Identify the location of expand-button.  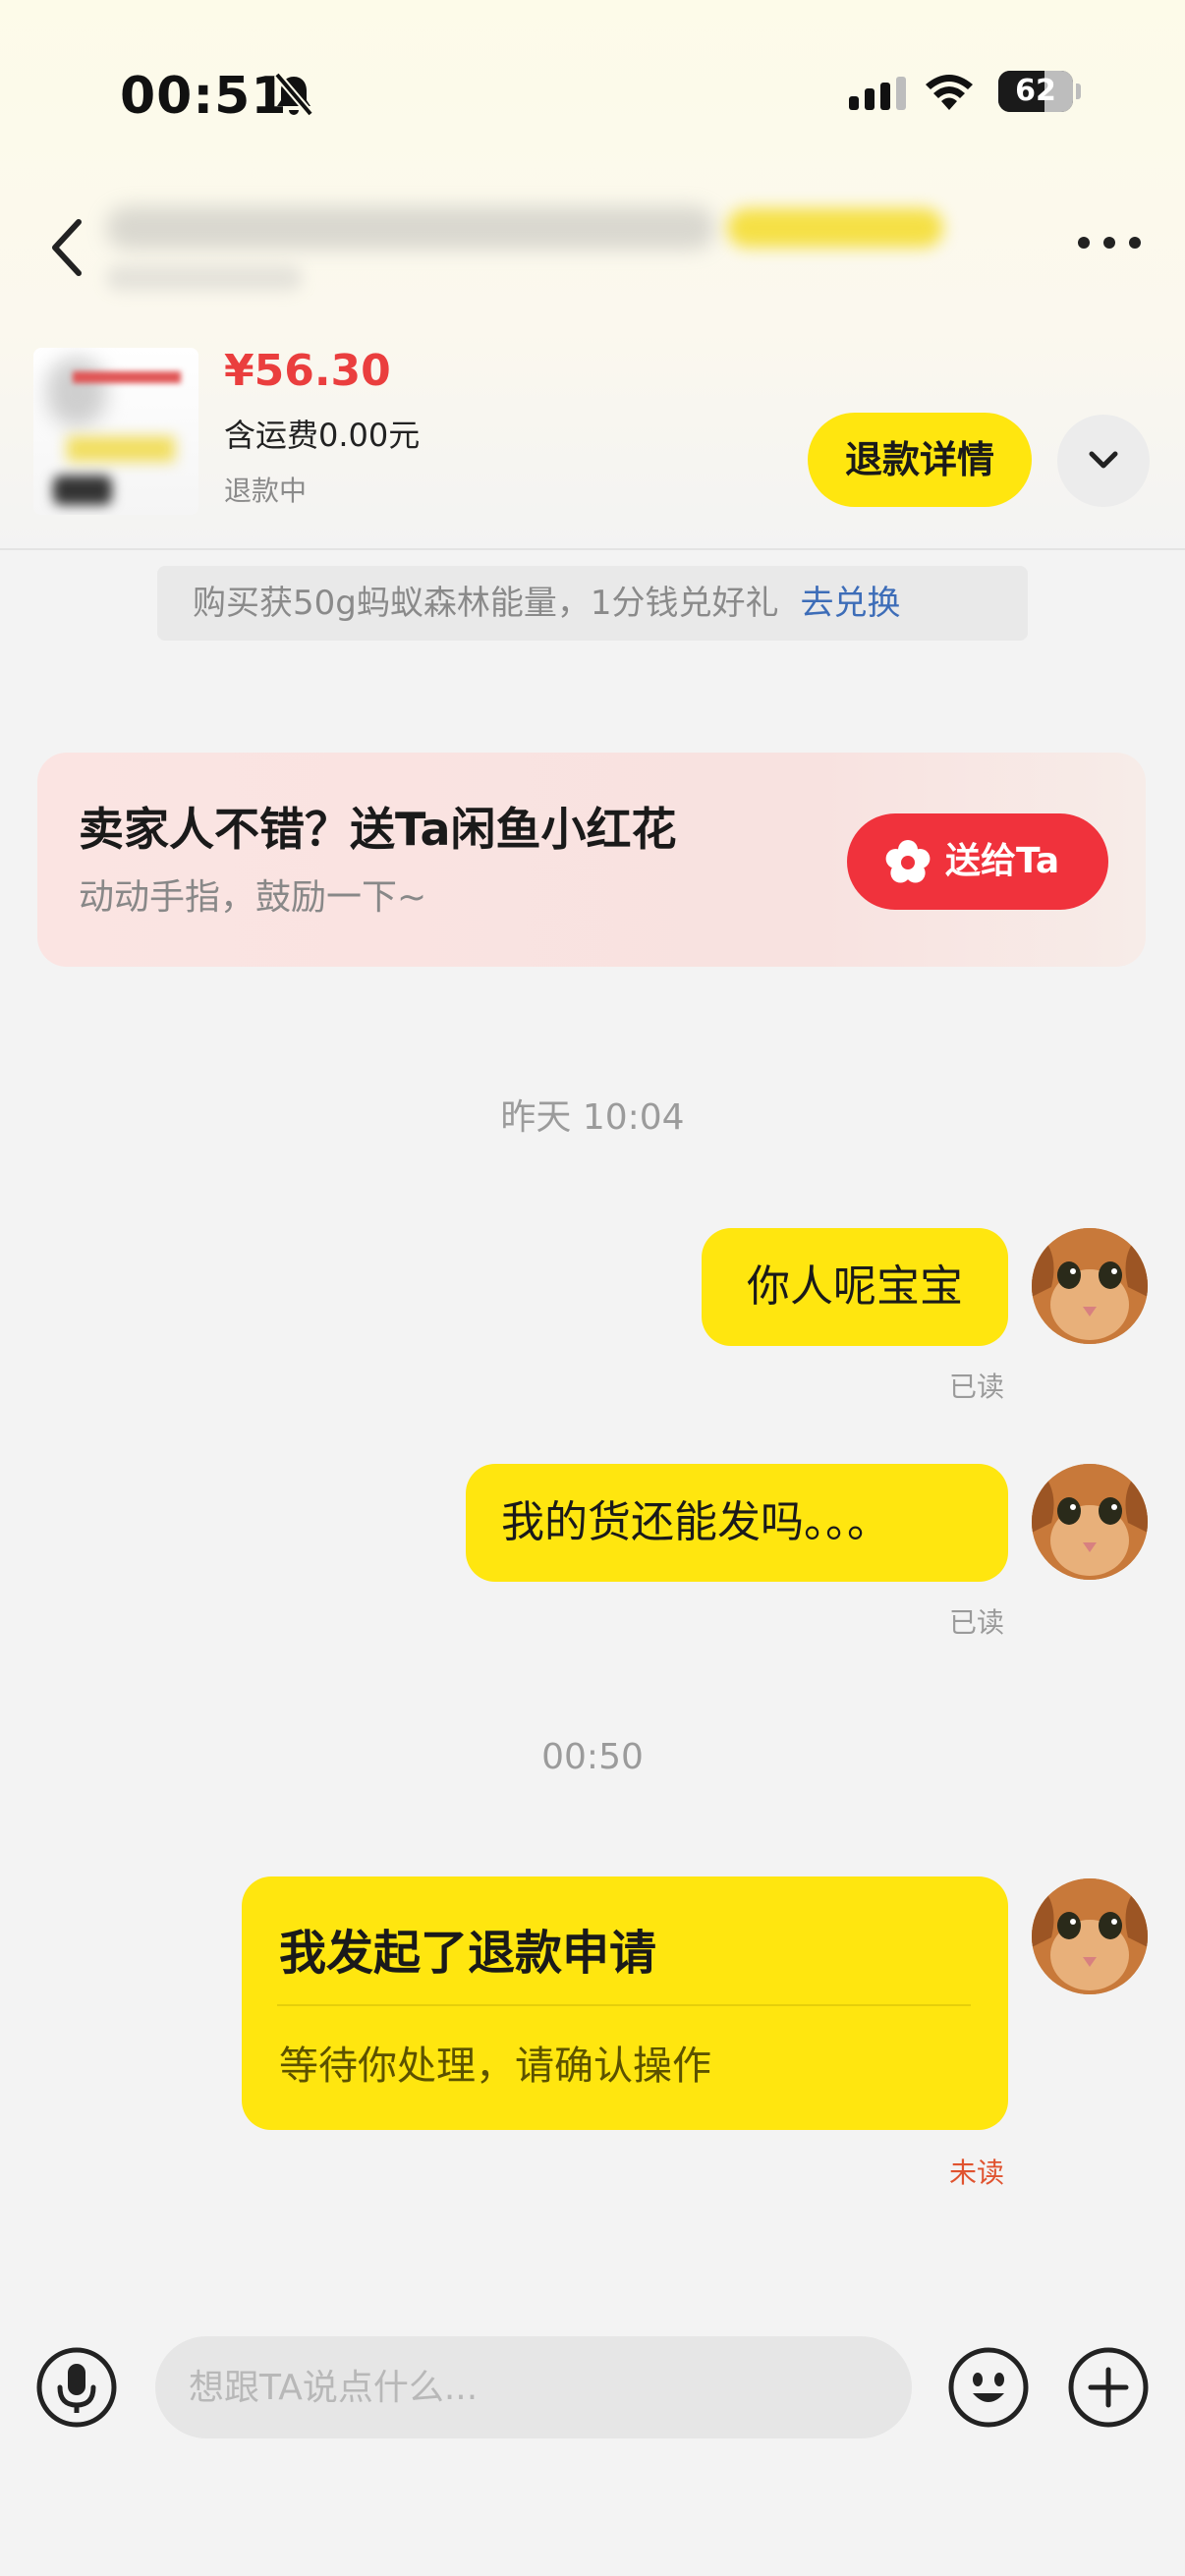
(1104, 461).